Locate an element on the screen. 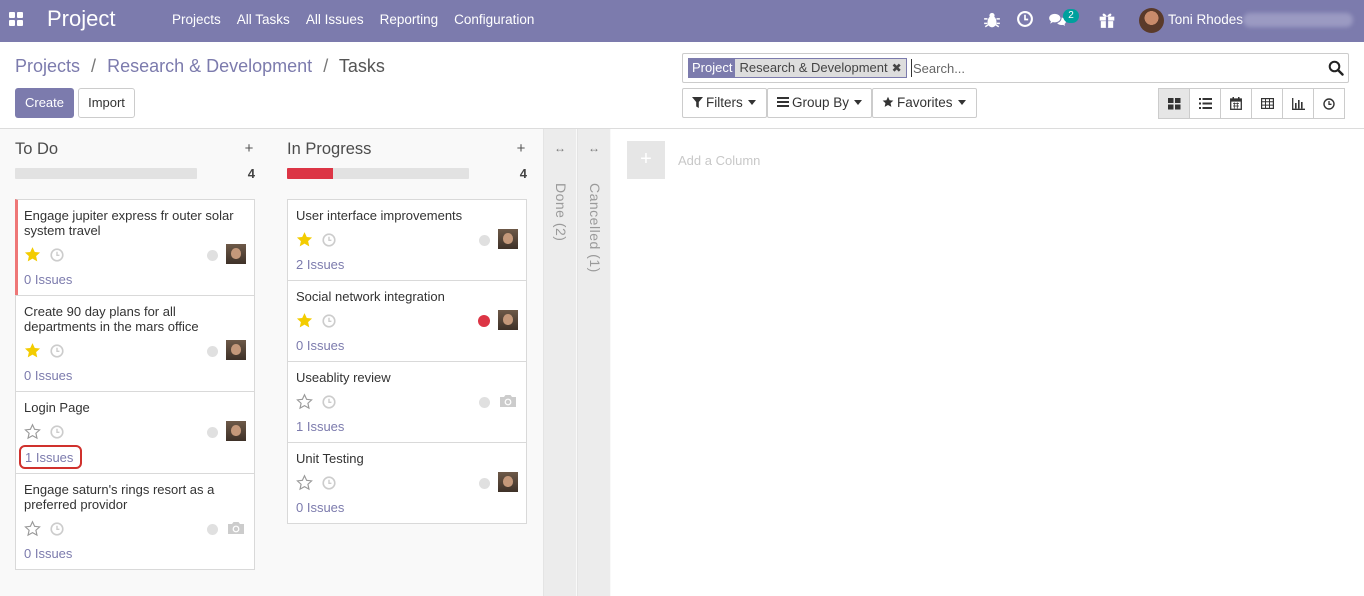 The width and height of the screenshot is (1364, 596). task-title: Unit Testing is located at coordinates (330, 458).